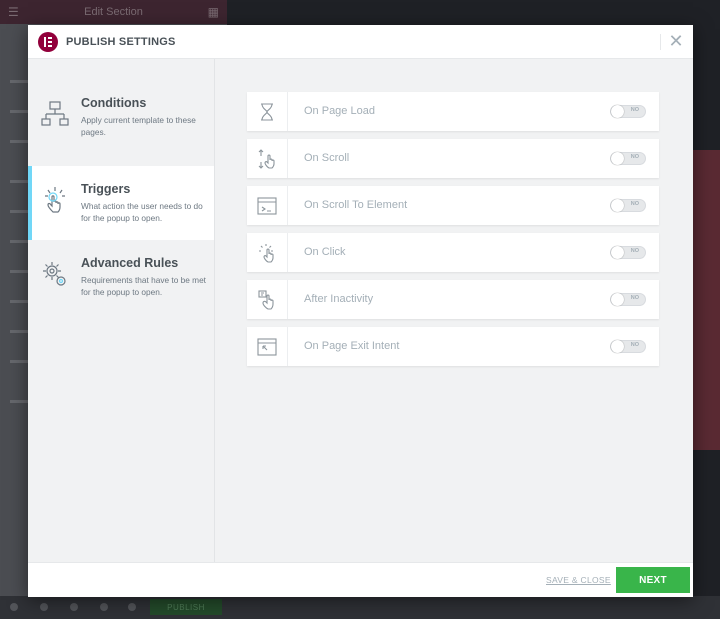  I want to click on history-icon, so click(74, 607).